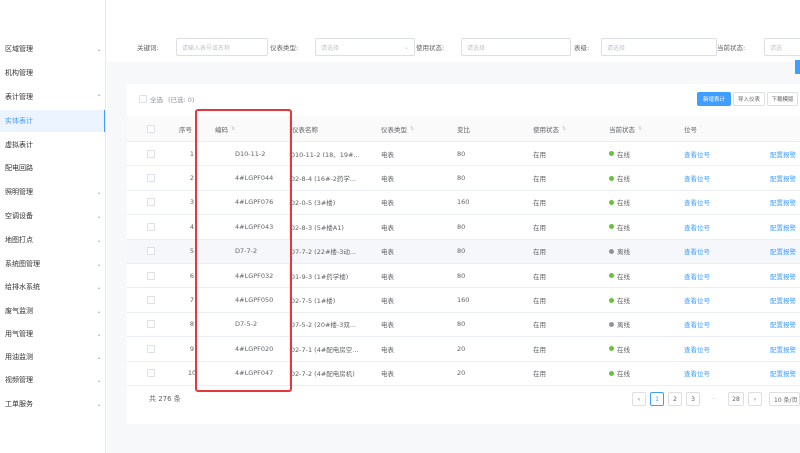 This screenshot has width=800, height=453. What do you see at coordinates (657, 399) in the screenshot?
I see `page-1-button: 1` at bounding box center [657, 399].